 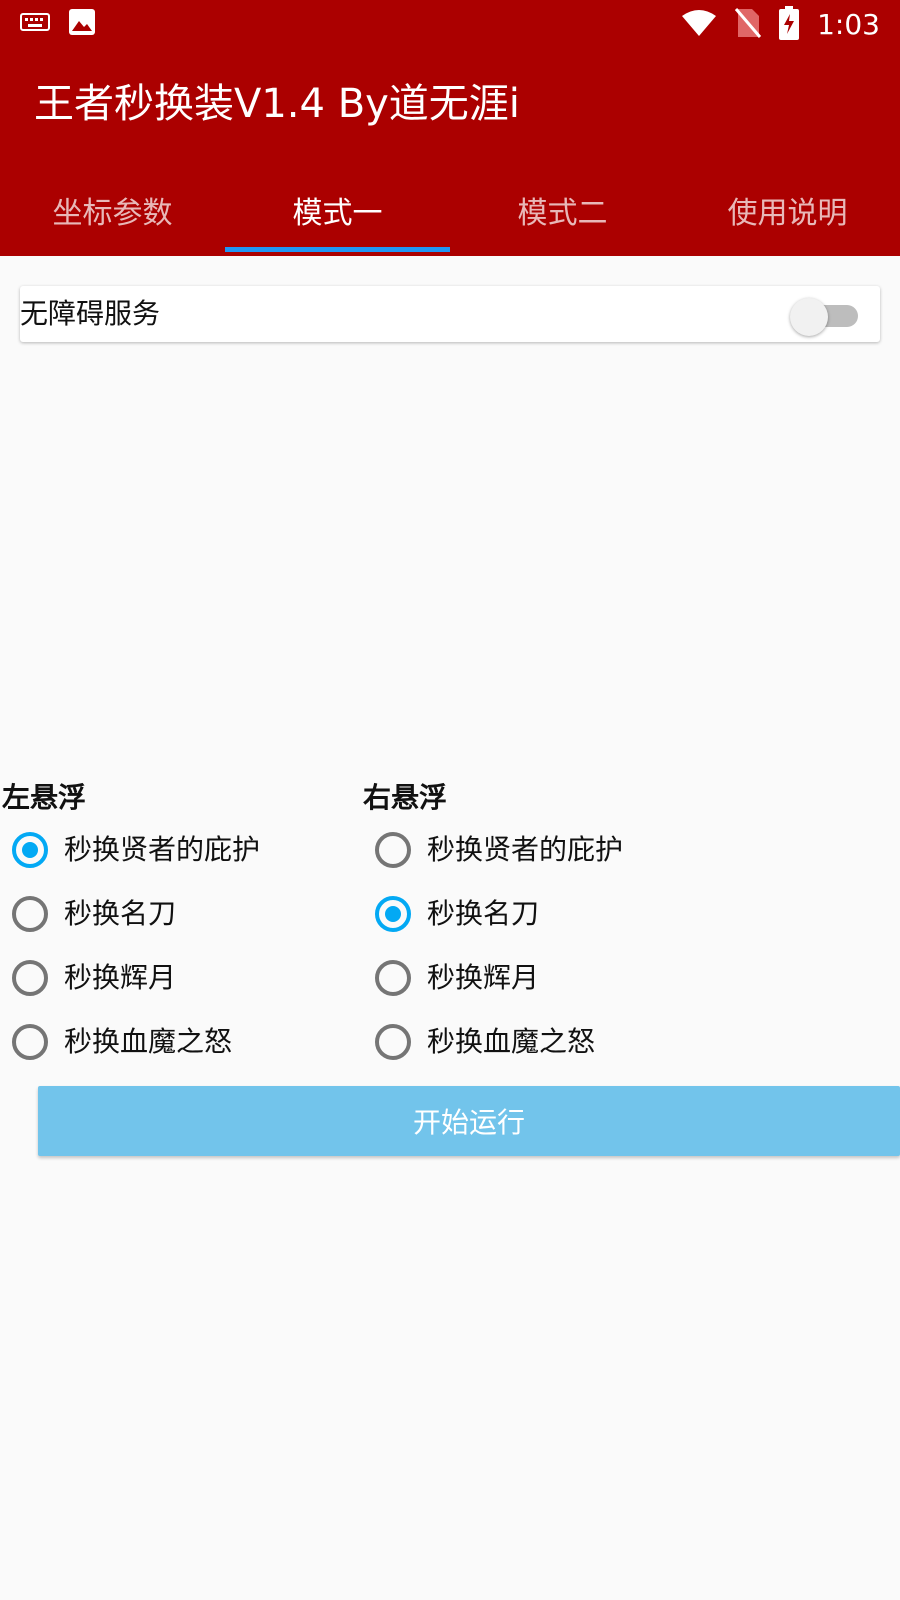 I want to click on right-option-famous-blade: 秒换名刀, so click(x=457, y=914).